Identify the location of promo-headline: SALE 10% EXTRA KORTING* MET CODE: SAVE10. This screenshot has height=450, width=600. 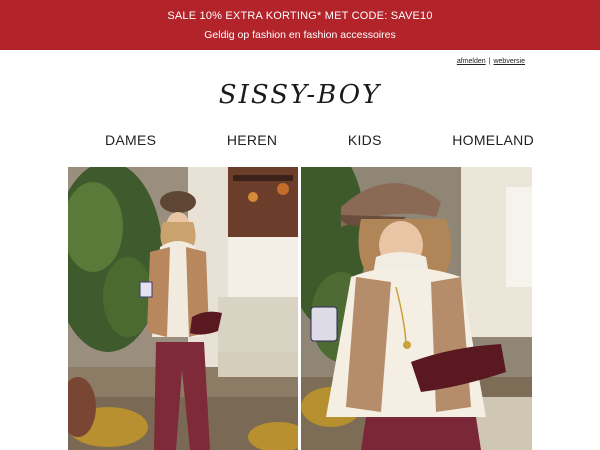
(300, 16).